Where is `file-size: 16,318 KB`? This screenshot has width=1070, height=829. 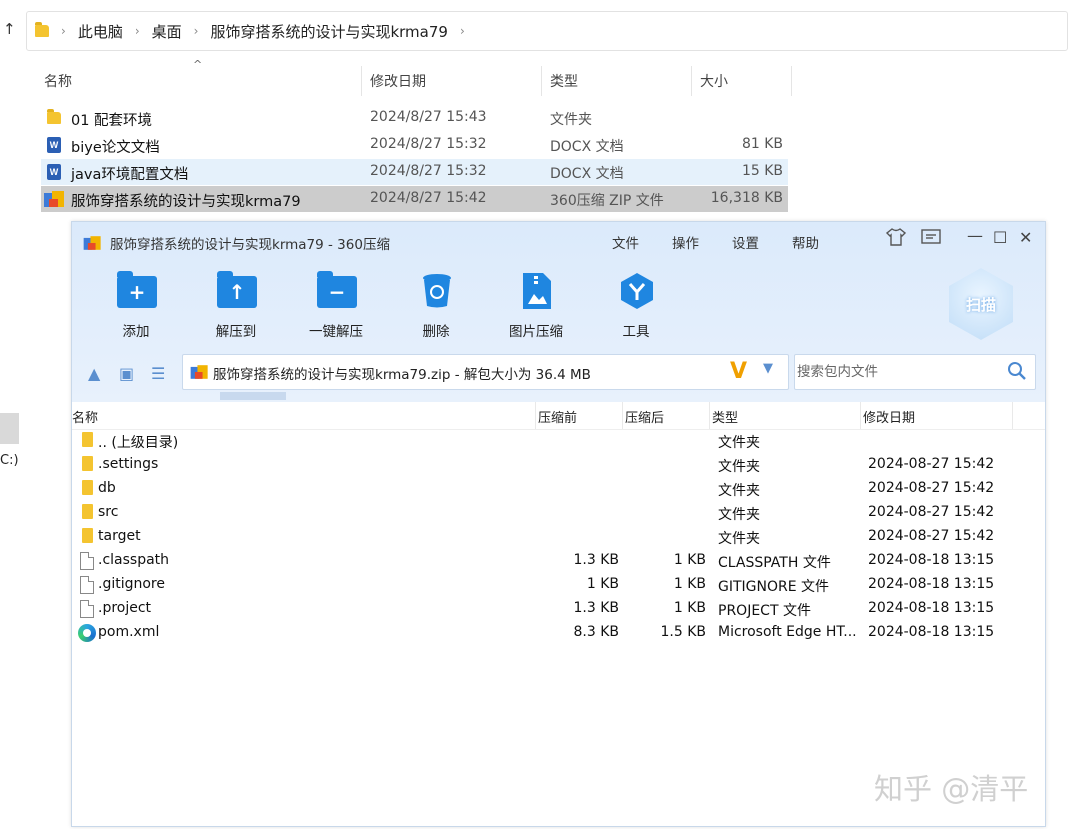
file-size: 16,318 KB is located at coordinates (746, 198).